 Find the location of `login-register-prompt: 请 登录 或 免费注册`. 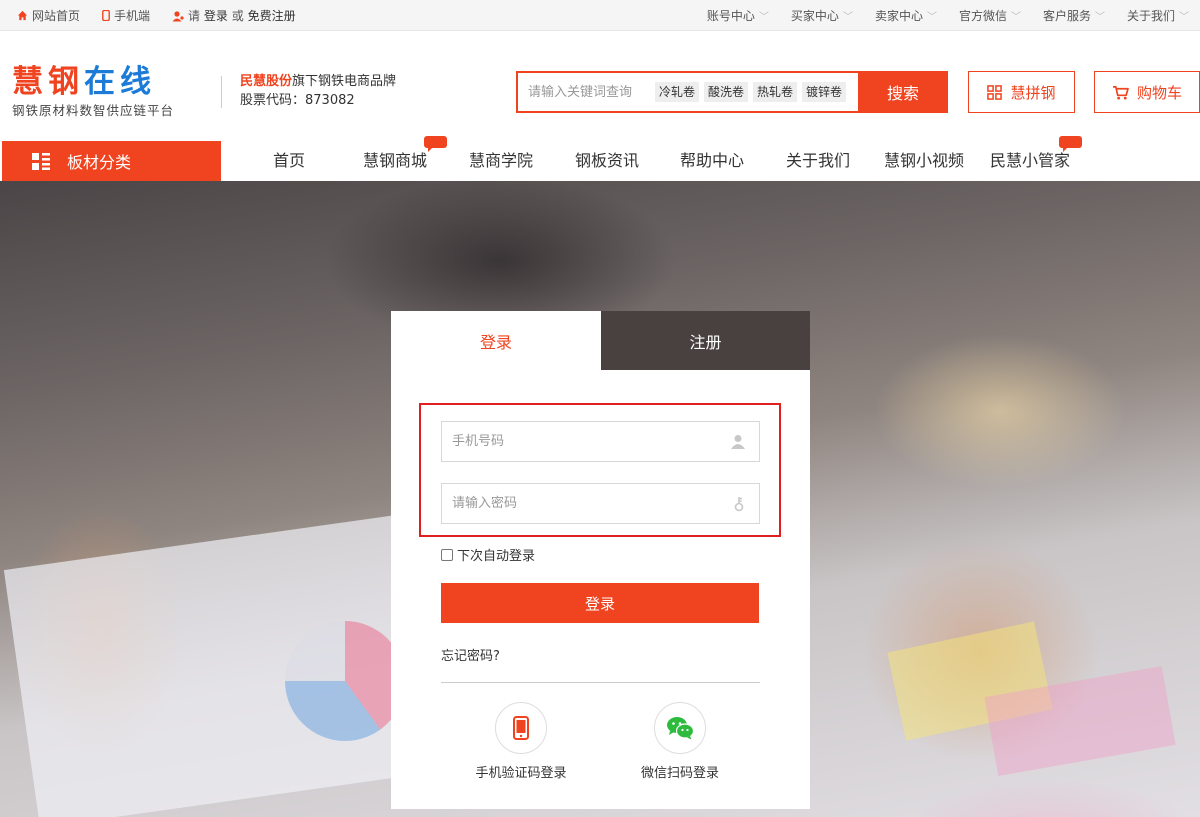

login-register-prompt: 请 登录 或 免费注册 is located at coordinates (234, 15).